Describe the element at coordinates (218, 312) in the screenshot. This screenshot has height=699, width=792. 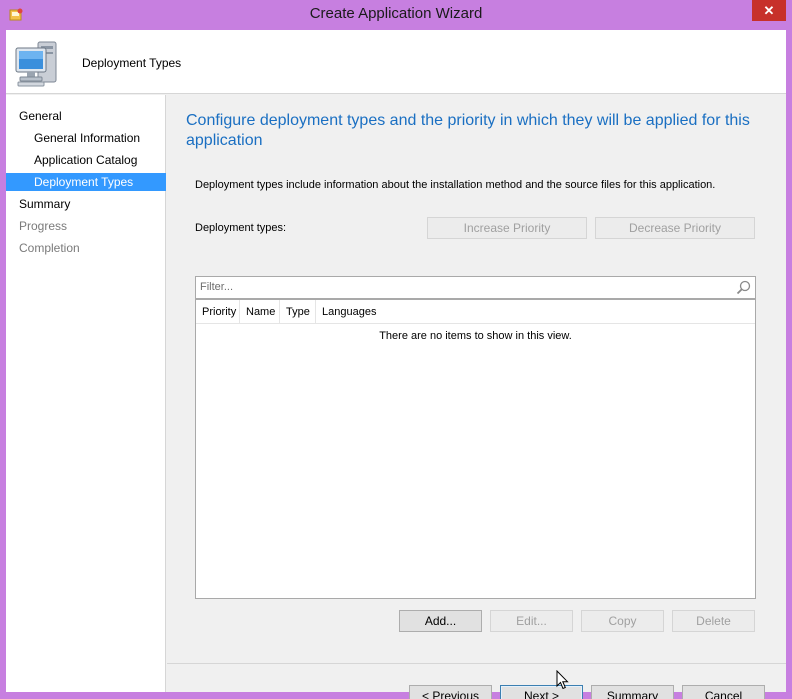
I see `column-priority: Priority` at that location.